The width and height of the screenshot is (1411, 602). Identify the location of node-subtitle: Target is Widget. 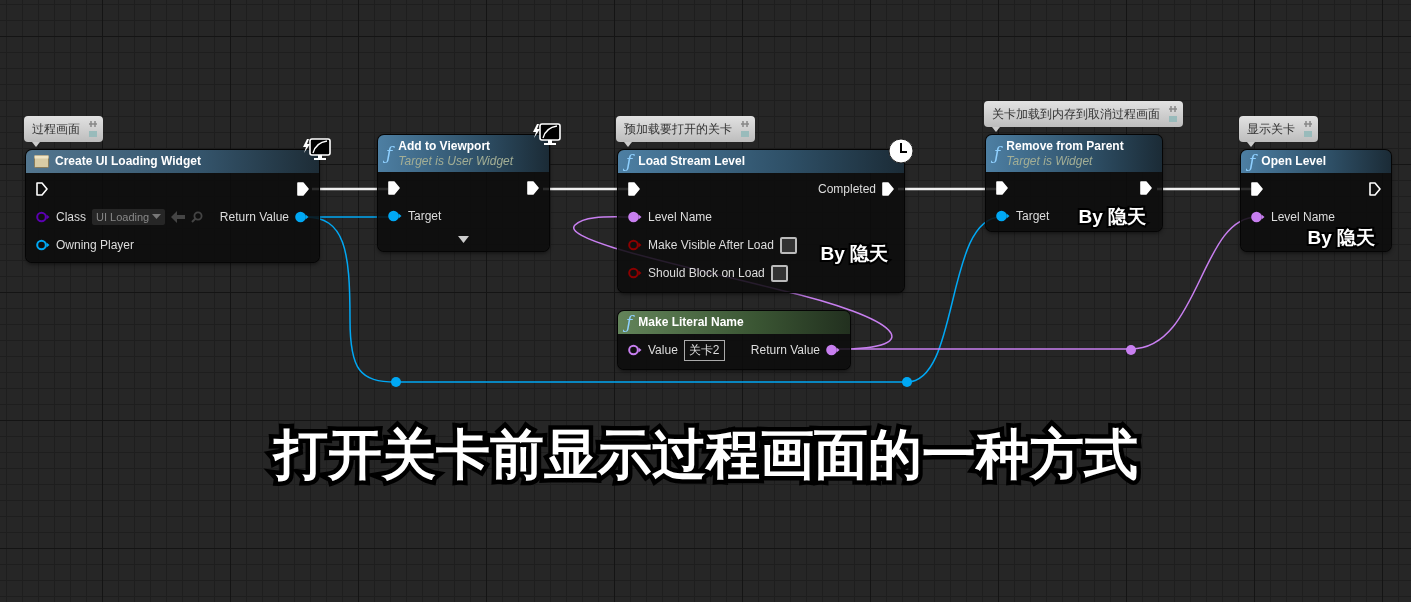
(1050, 161).